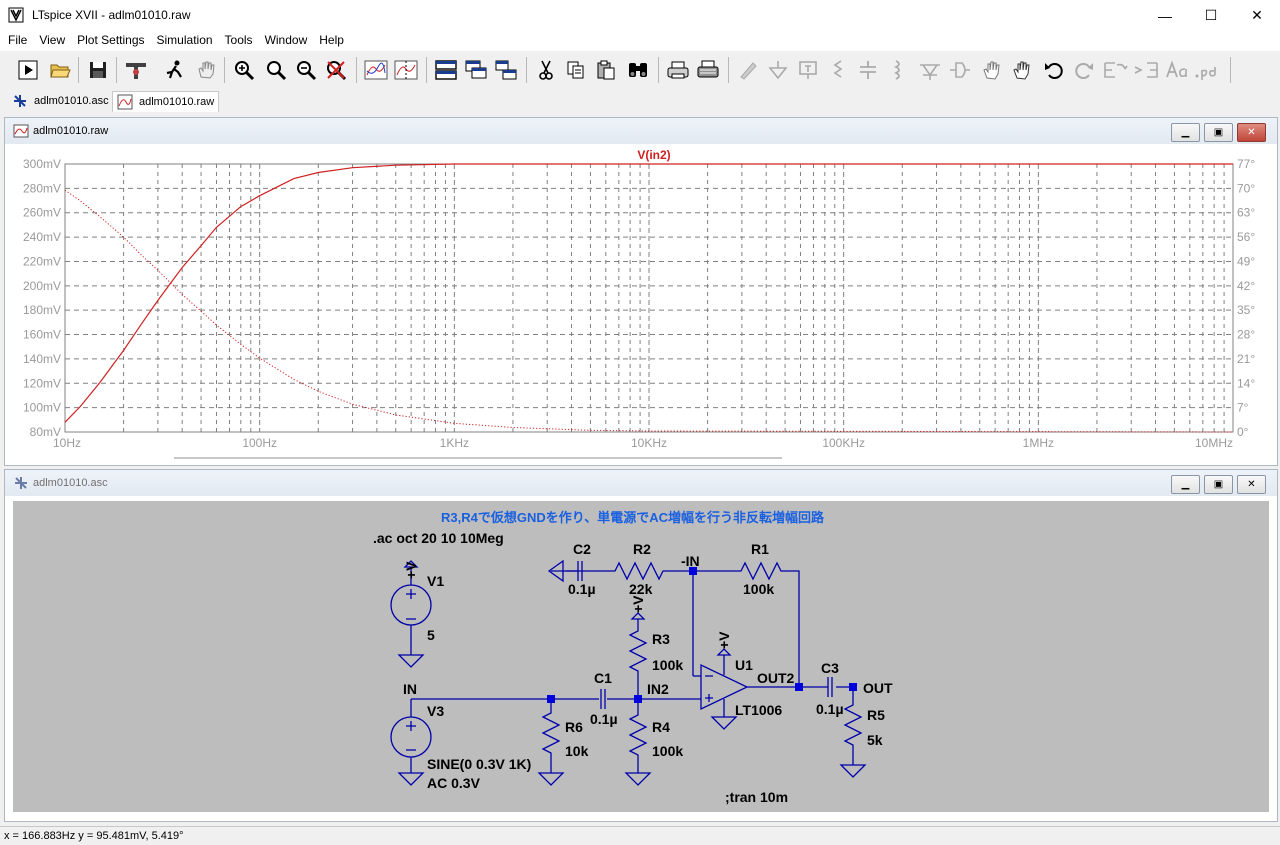 The width and height of the screenshot is (1280, 845). Describe the element at coordinates (98, 70) in the screenshot. I see `save-icon` at that location.